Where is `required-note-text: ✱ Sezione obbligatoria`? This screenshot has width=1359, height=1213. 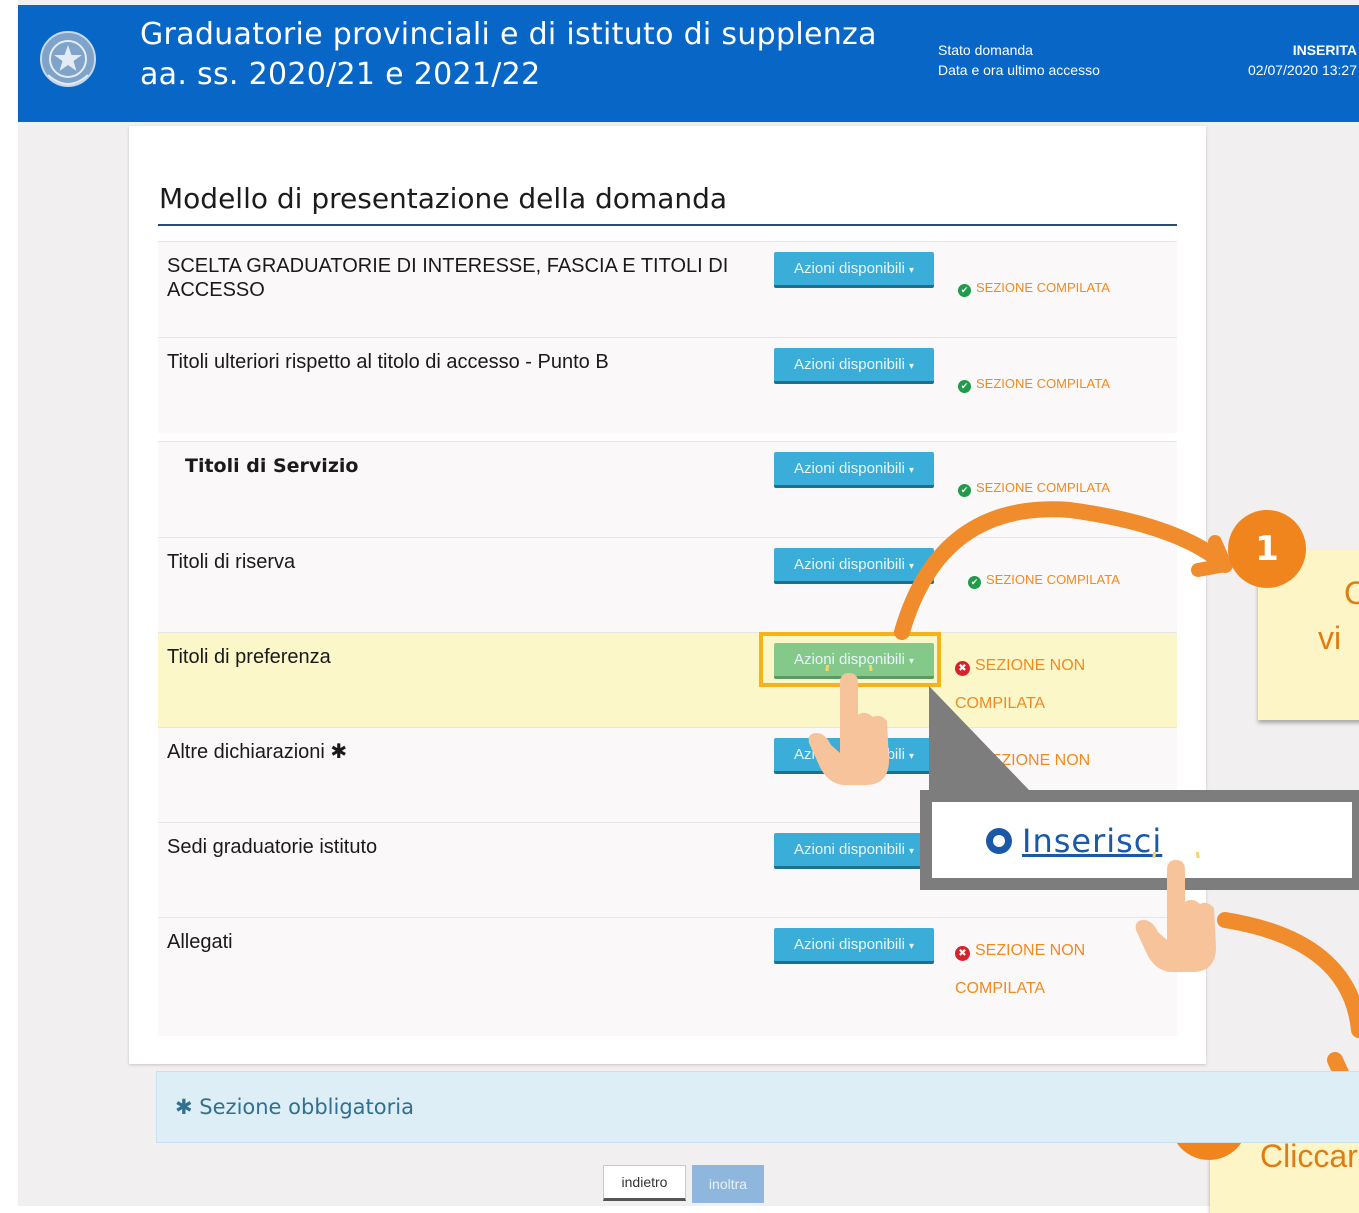
required-note-text: ✱ Sezione obbligatoria is located at coordinates (294, 1107).